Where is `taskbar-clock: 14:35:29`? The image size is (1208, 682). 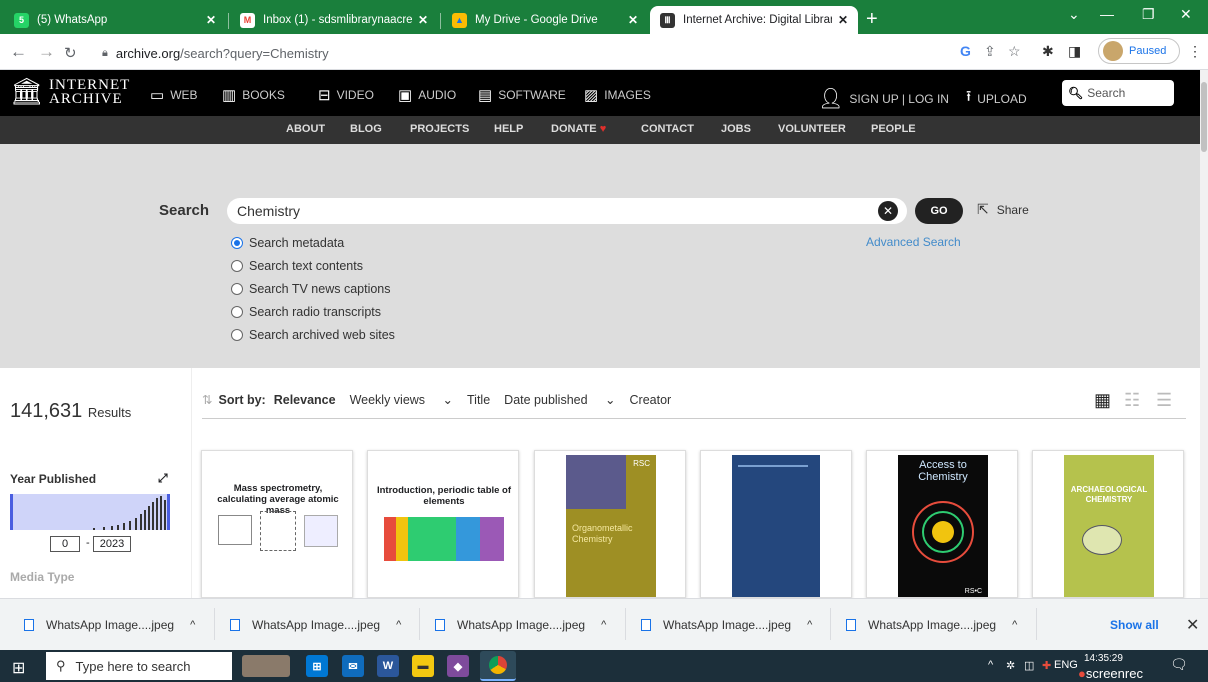 taskbar-clock: 14:35:29 is located at coordinates (1103, 658).